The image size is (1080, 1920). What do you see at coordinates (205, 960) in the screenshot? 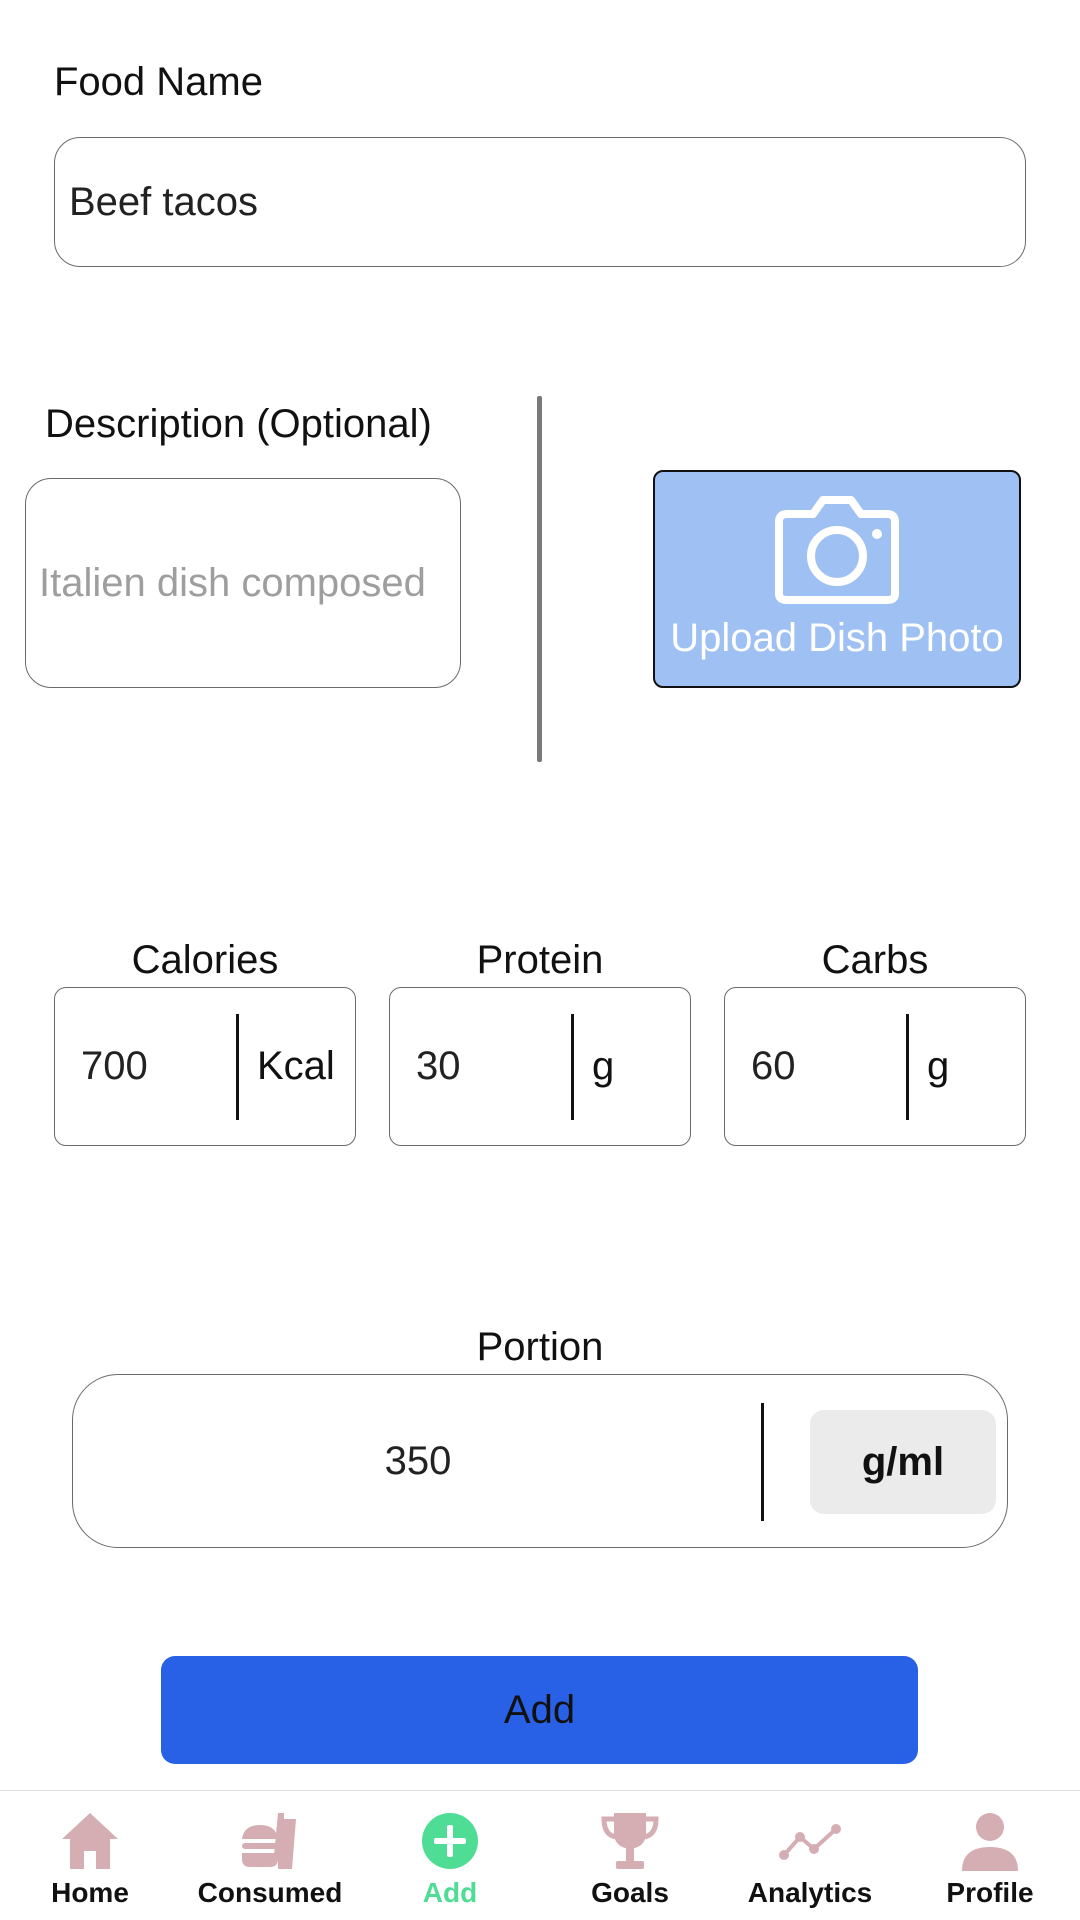
I see `calories-label: Calories` at bounding box center [205, 960].